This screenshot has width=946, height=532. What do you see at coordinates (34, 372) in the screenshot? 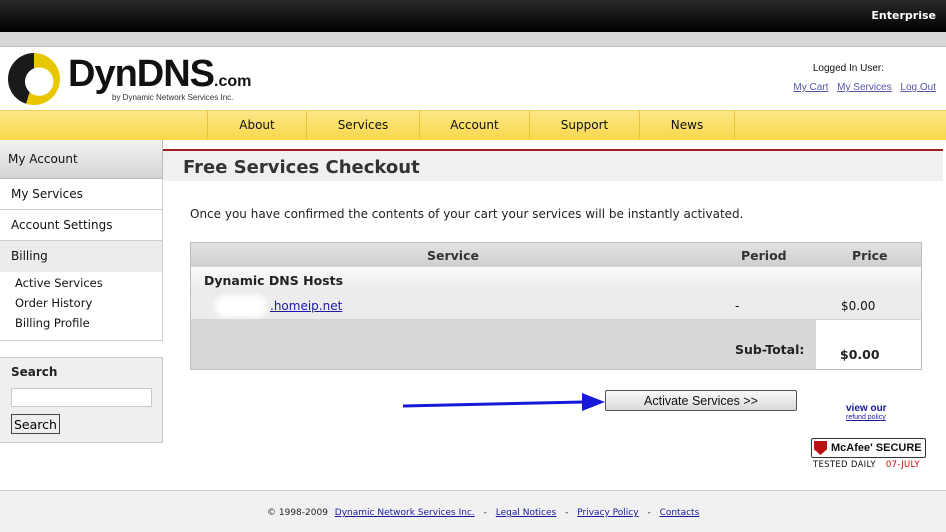
I see `search-label: Search` at bounding box center [34, 372].